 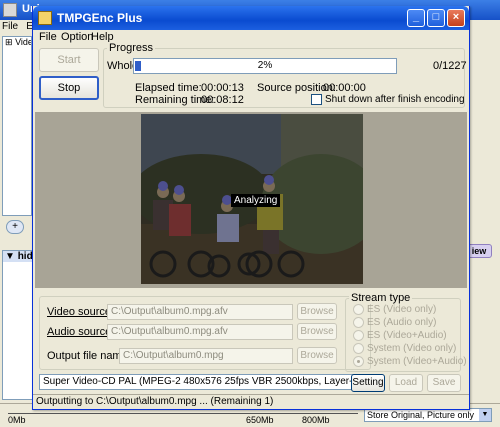 I want to click on stream-radio-system-video, so click(x=358, y=348).